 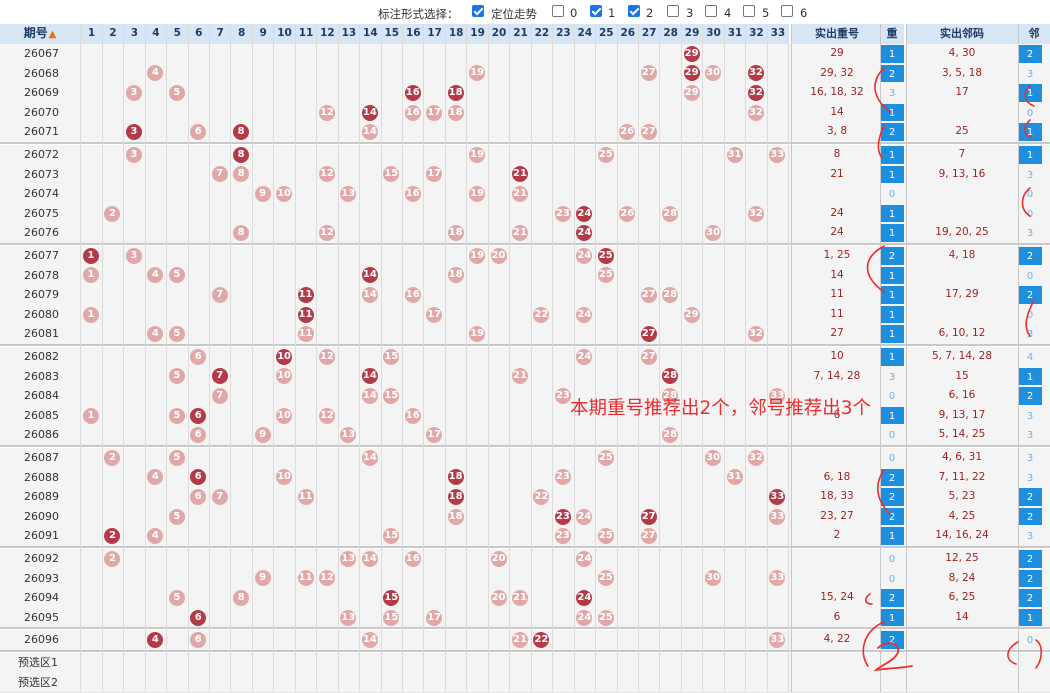 I want to click on adjacent-nums-cell: 17, 29, so click(x=962, y=294).